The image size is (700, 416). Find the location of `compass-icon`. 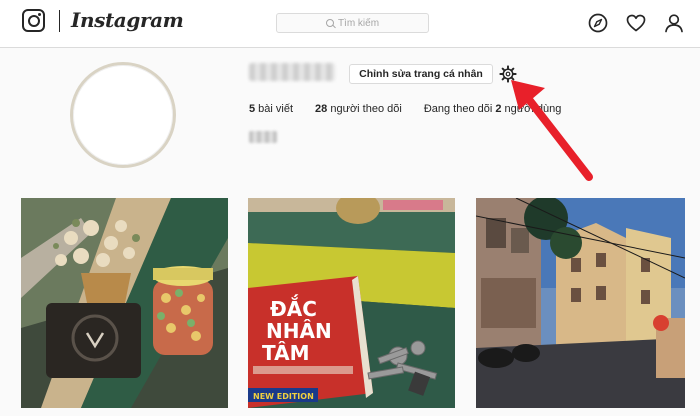

compass-icon is located at coordinates (598, 23).